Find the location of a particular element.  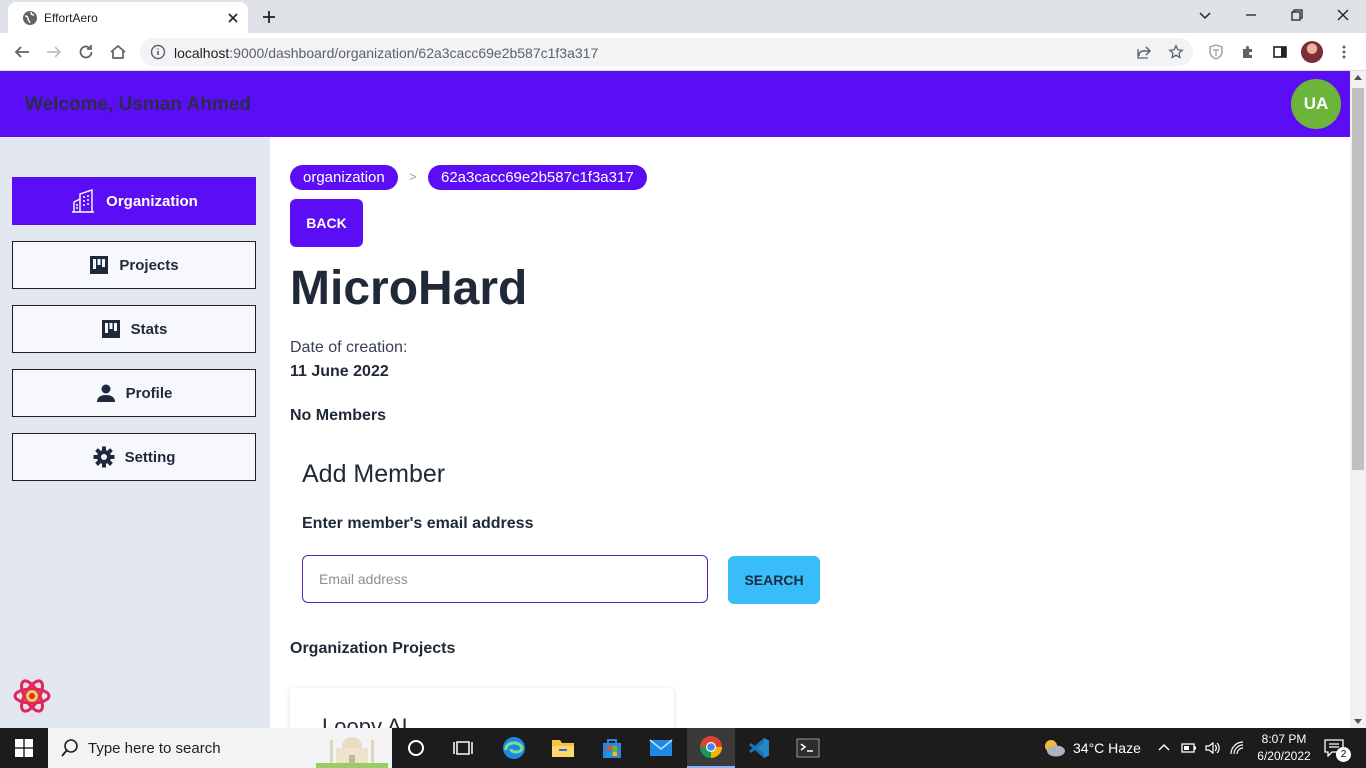

breadcrumb-org-id: 62a3cacc69e2b587c1f3a317 is located at coordinates (537, 177).